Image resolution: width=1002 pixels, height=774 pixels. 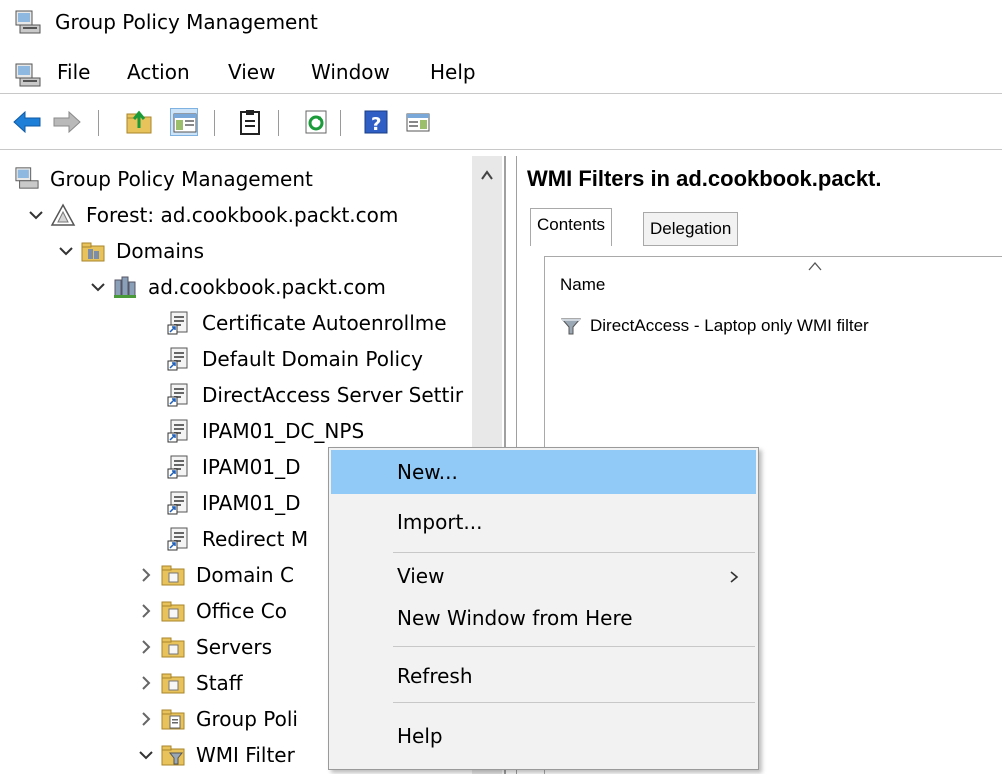 I want to click on list-item: DirectAccess - Laptop only WMI filter, so click(x=714, y=326).